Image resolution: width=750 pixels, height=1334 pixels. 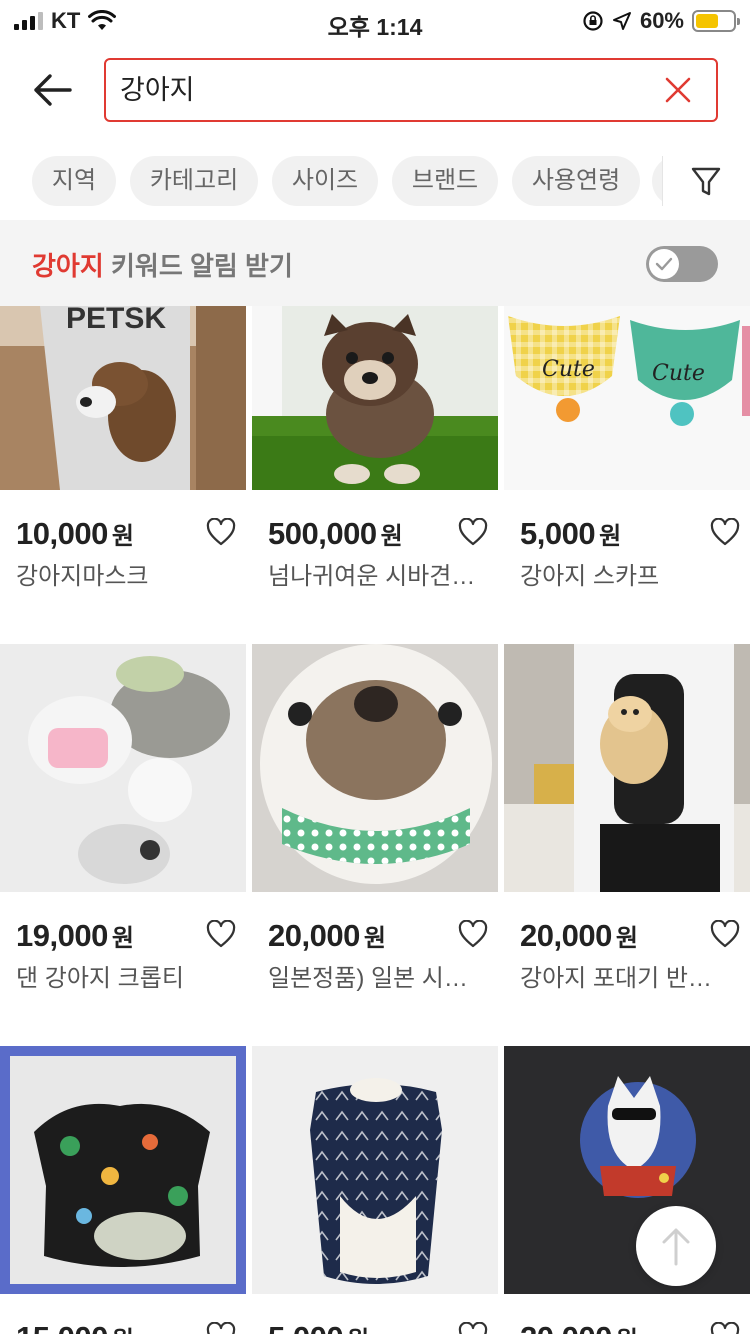 I want to click on check-icon, so click(x=664, y=264).